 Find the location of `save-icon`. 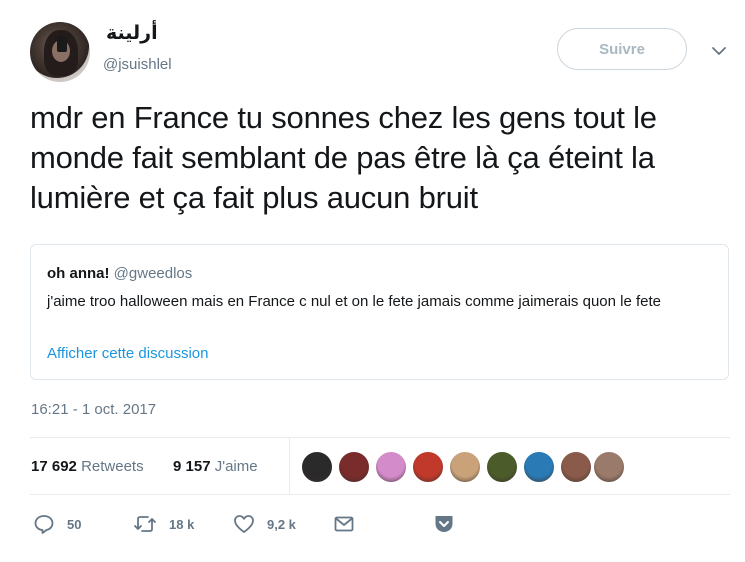

save-icon is located at coordinates (444, 524).